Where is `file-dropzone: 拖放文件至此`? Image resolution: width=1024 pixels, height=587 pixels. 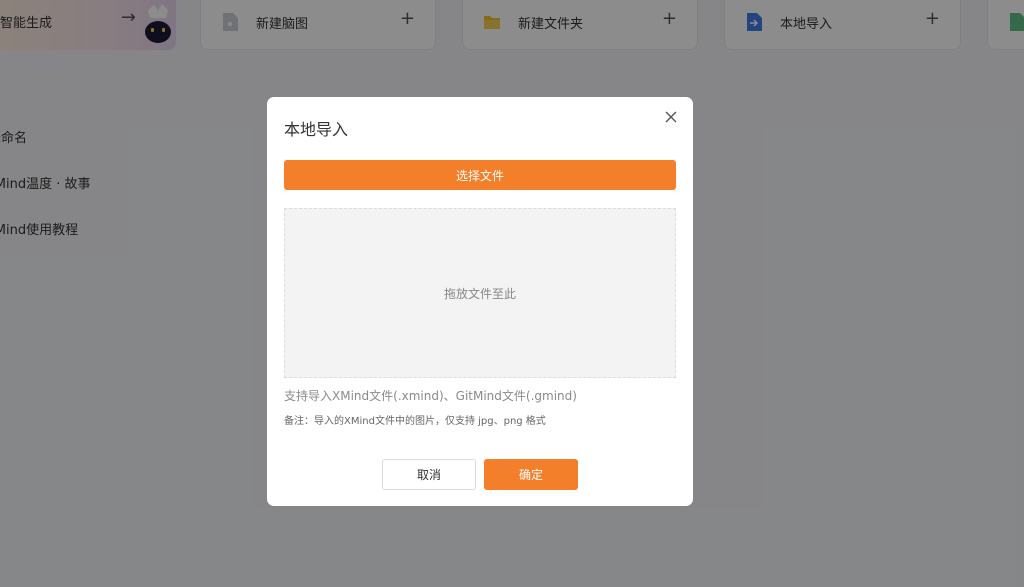
file-dropzone: 拖放文件至此 is located at coordinates (480, 293).